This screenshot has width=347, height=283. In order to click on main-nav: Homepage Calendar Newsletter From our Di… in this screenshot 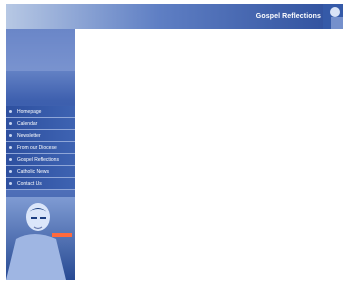, I will do `click(40, 148)`.